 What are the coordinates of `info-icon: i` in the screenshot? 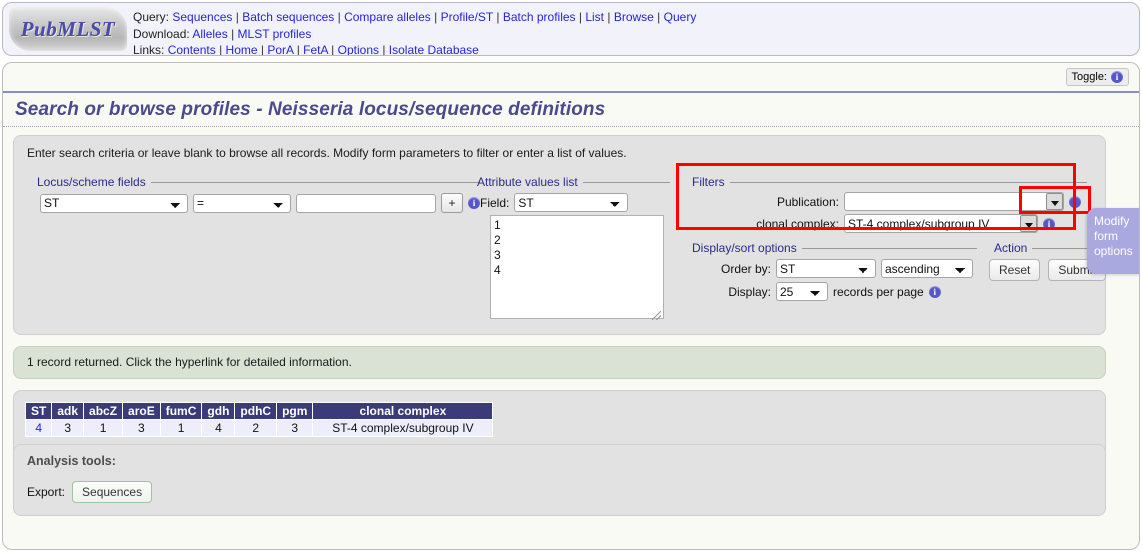 It's located at (1117, 77).